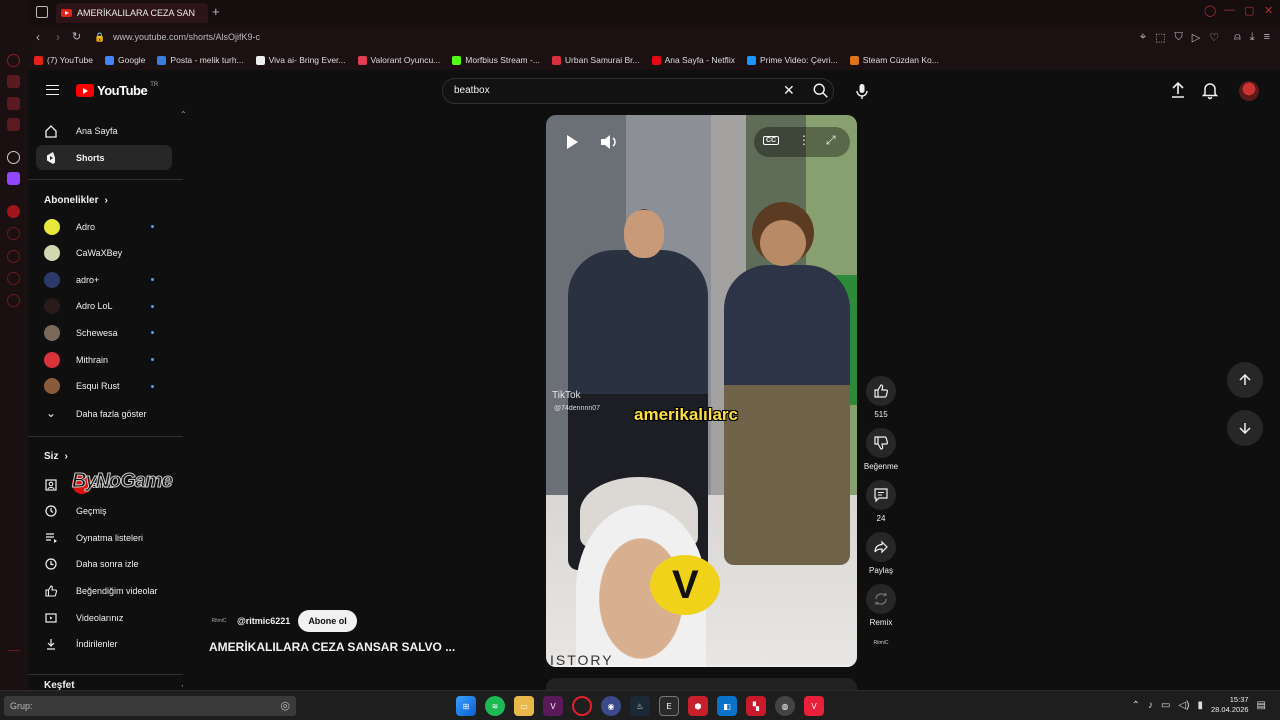 The image size is (1280, 720). Describe the element at coordinates (466, 706) in the screenshot. I see `windows-start-icon: ⊞` at that location.